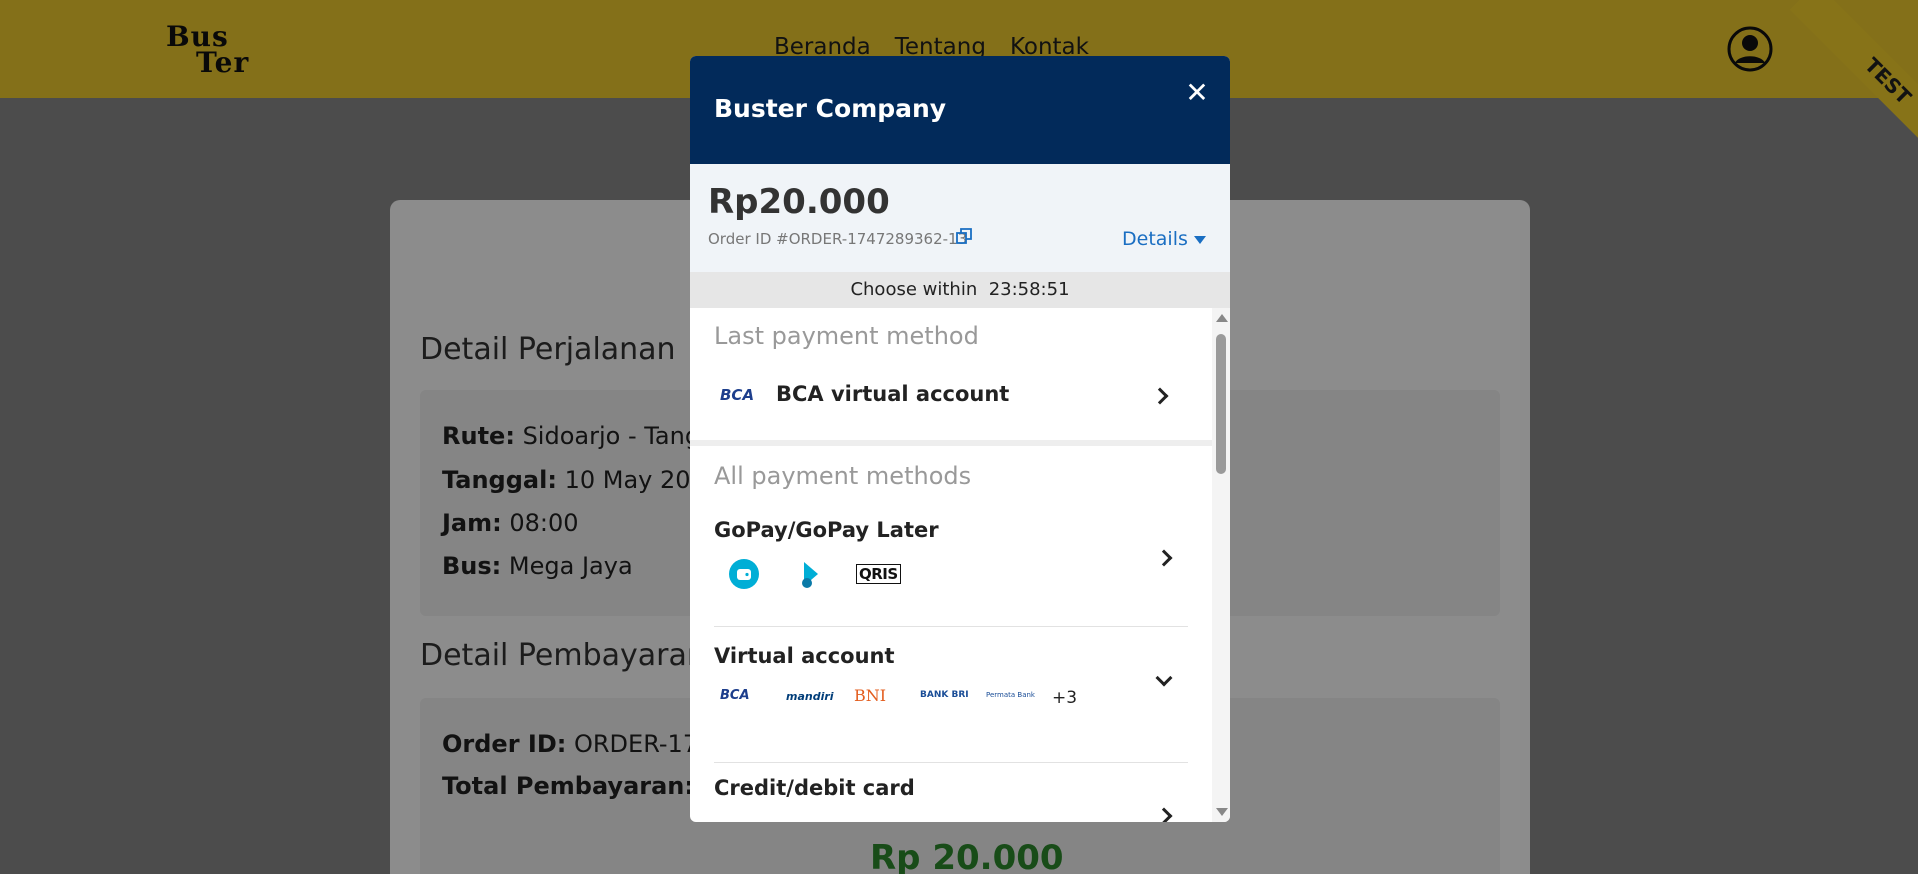 The width and height of the screenshot is (1918, 874). Describe the element at coordinates (1221, 404) in the screenshot. I see `scroll-thumb` at that location.